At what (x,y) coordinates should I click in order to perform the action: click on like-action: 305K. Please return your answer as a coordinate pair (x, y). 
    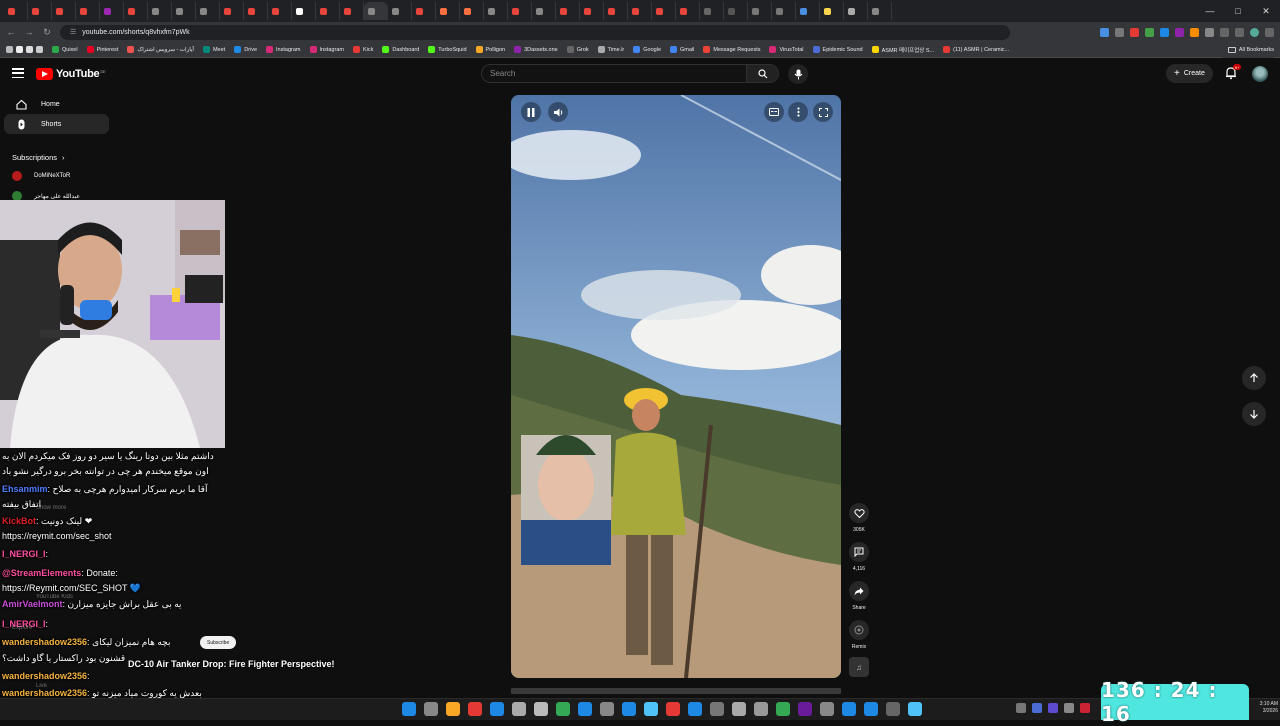
    Looking at the image, I should click on (859, 518).